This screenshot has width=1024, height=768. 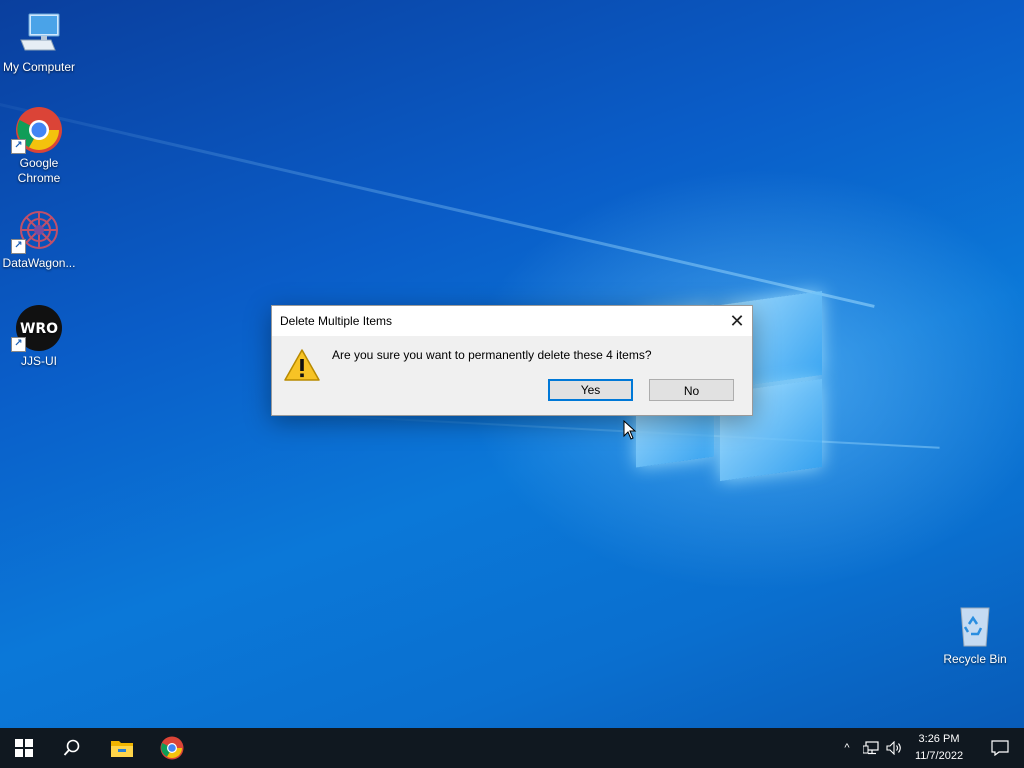 What do you see at coordinates (512, 748) in the screenshot?
I see `taskbar: ^ 3:26 PM 11/7/2022` at bounding box center [512, 748].